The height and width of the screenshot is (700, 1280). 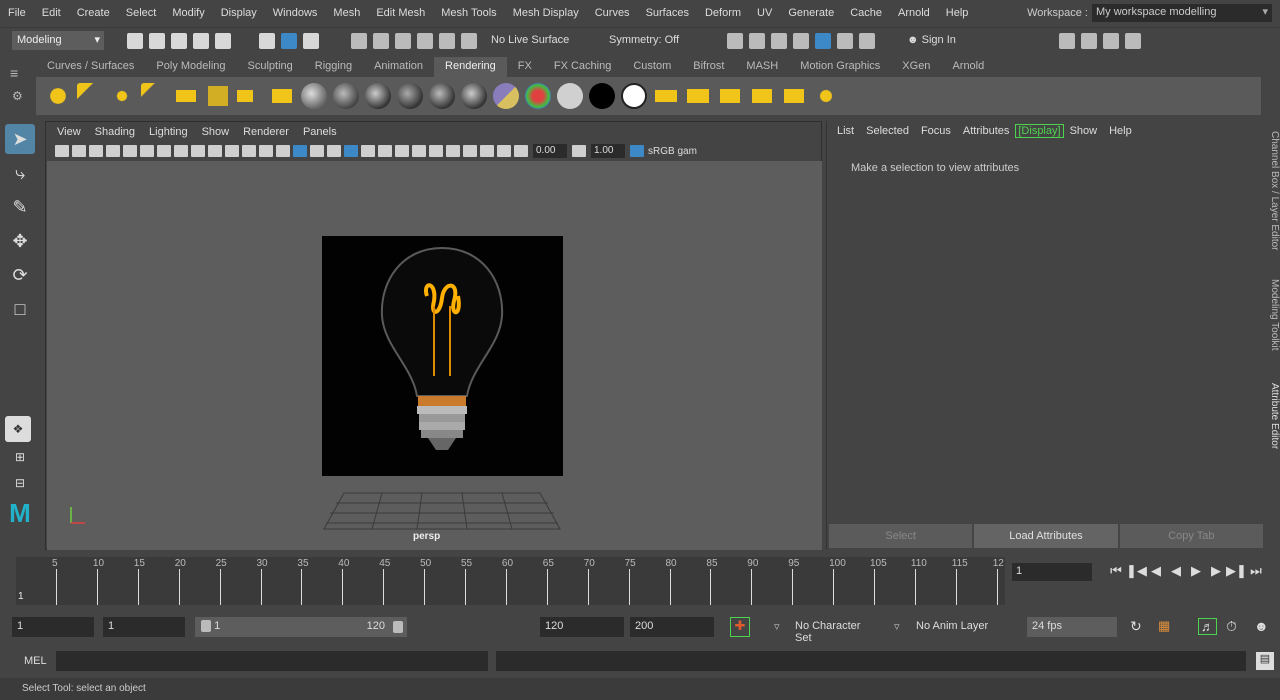 What do you see at coordinates (267, 40) in the screenshot?
I see `select-by-hierarchy-icon` at bounding box center [267, 40].